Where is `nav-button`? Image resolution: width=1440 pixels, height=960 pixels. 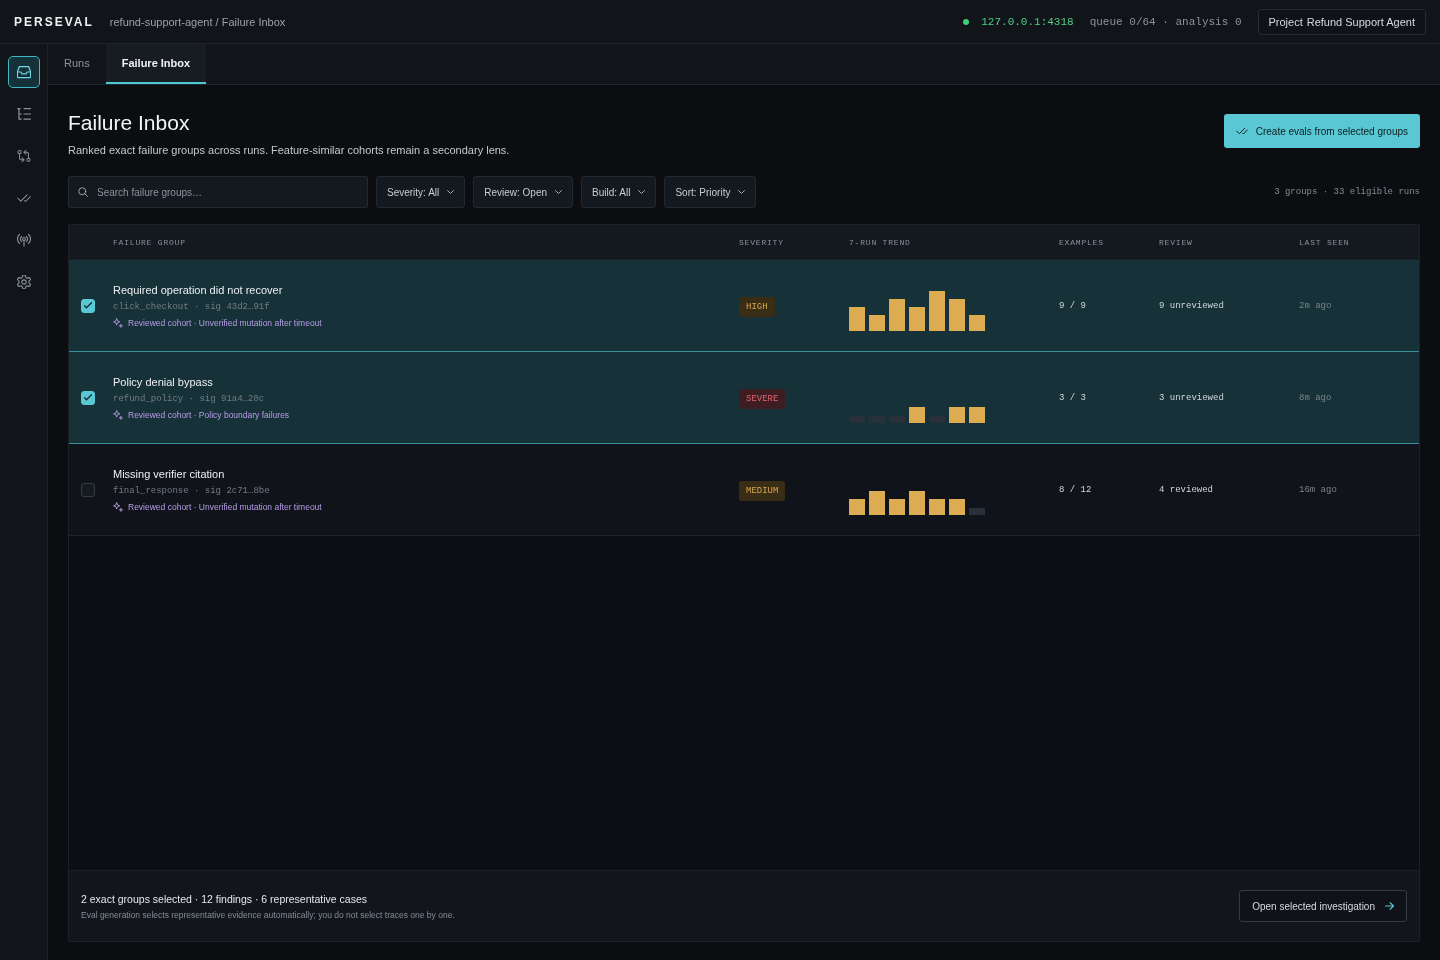 nav-button is located at coordinates (23, 72).